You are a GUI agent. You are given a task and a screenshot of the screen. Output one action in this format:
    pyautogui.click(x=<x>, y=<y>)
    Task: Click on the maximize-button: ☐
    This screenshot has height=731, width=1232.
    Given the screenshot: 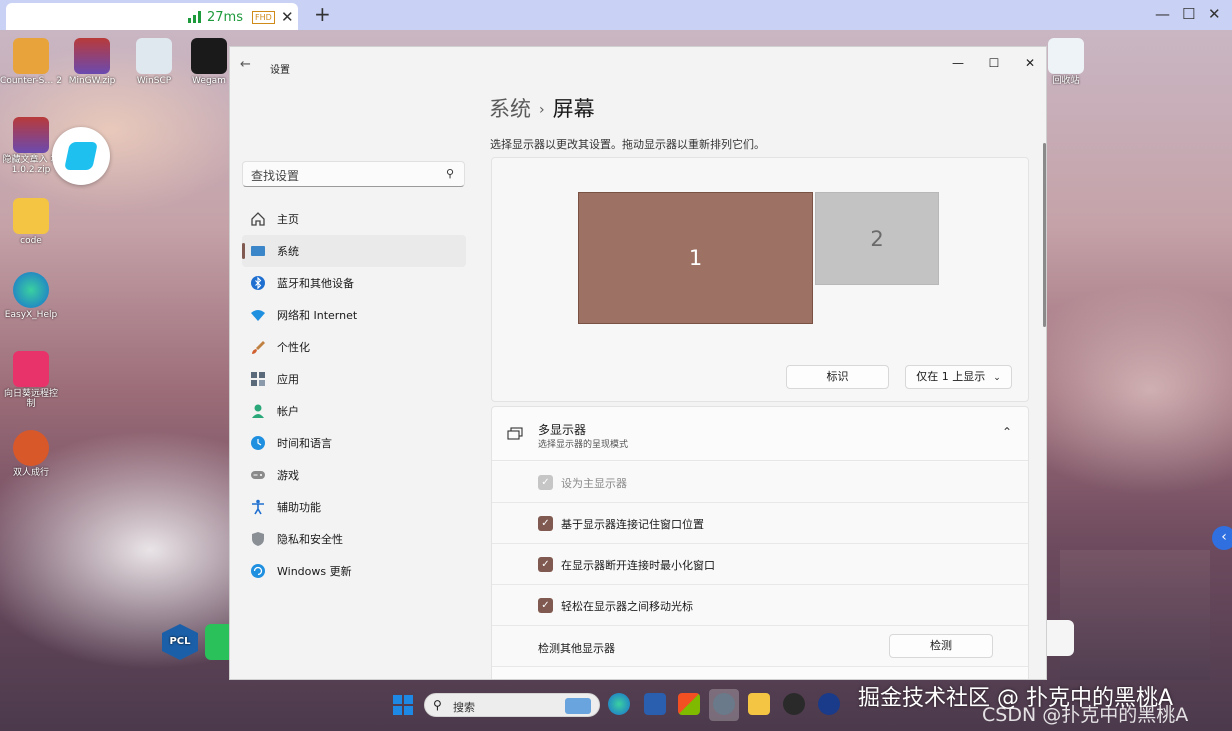 What is the action you would take?
    pyautogui.click(x=994, y=63)
    